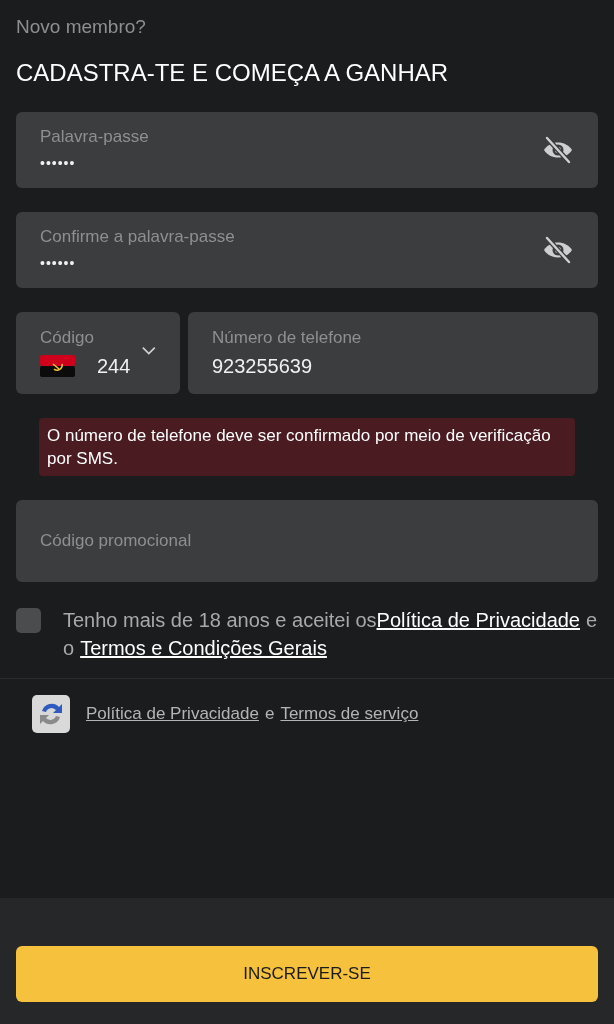 This screenshot has width=614, height=1024. What do you see at coordinates (393, 353) in the screenshot?
I see `phone-number-field: Número de telefone 923255639` at bounding box center [393, 353].